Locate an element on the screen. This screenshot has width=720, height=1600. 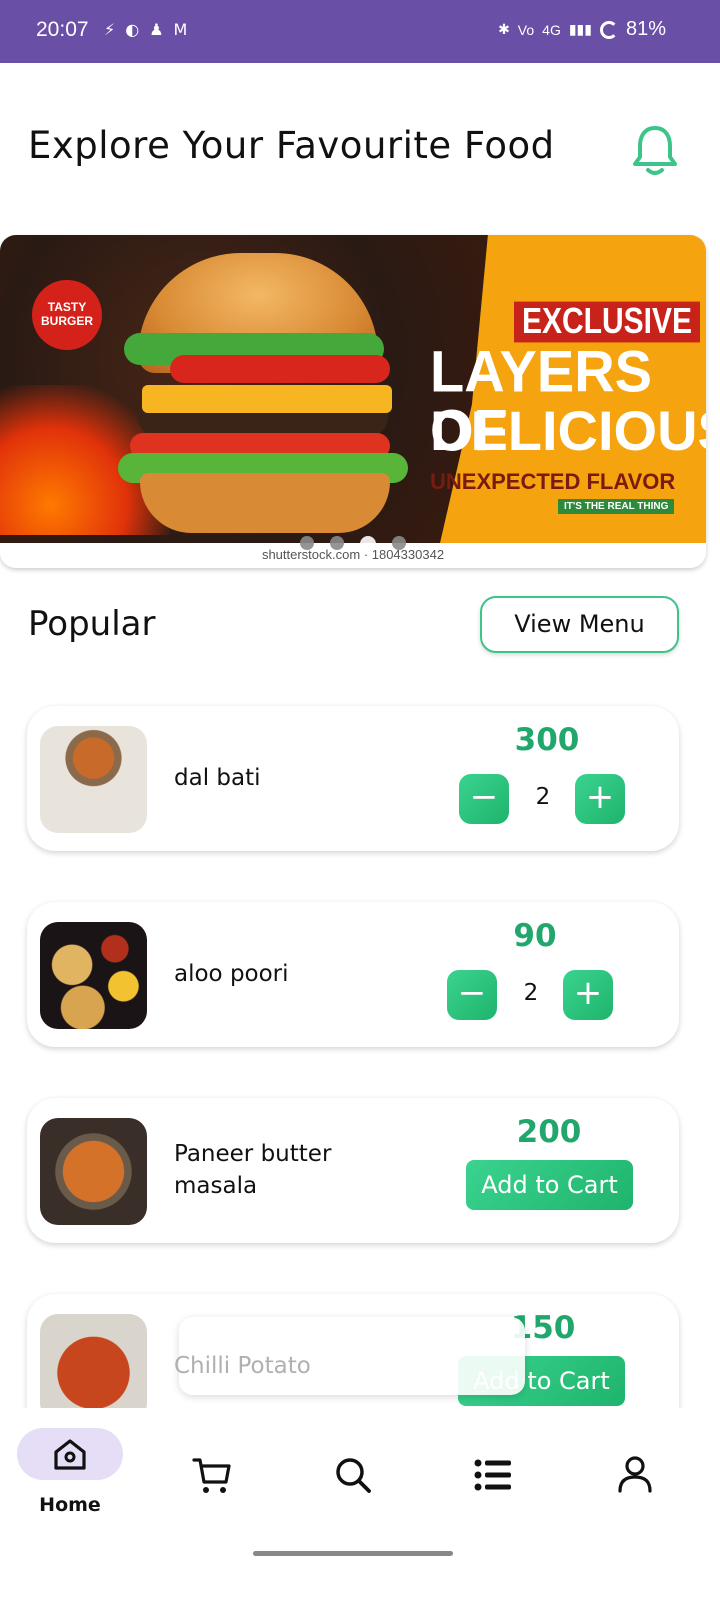
burger-tomato is located at coordinates (280, 369).